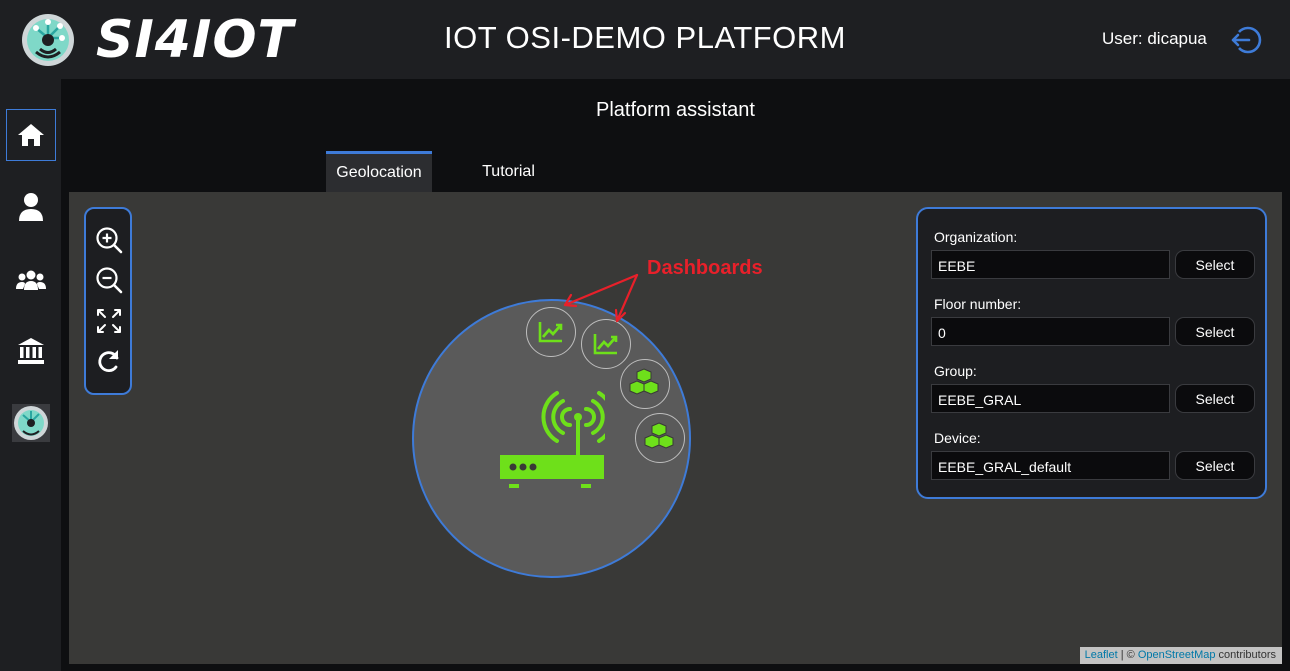 This screenshot has height=671, width=1290. What do you see at coordinates (108, 301) in the screenshot?
I see `map-controls` at bounding box center [108, 301].